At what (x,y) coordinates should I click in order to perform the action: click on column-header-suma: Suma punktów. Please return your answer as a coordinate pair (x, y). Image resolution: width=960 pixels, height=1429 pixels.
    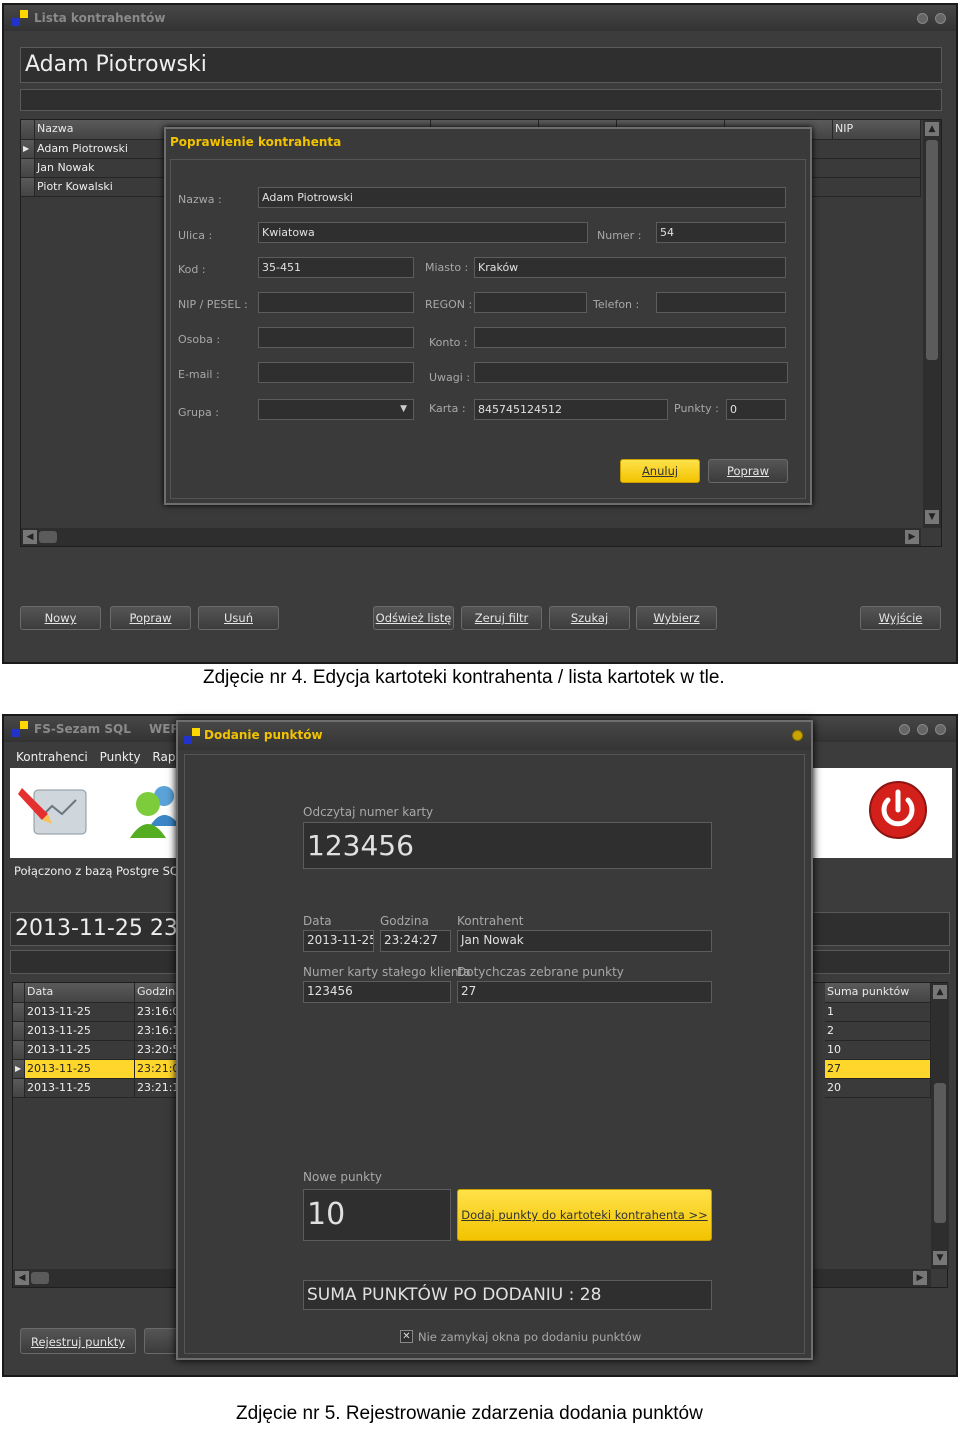
    Looking at the image, I should click on (878, 993).